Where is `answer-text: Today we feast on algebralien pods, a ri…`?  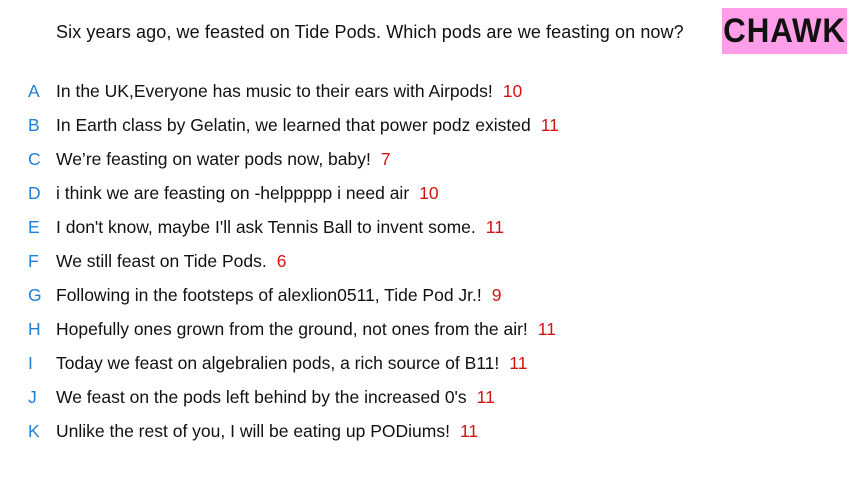 answer-text: Today we feast on algebralien pods, a ri… is located at coordinates (278, 362).